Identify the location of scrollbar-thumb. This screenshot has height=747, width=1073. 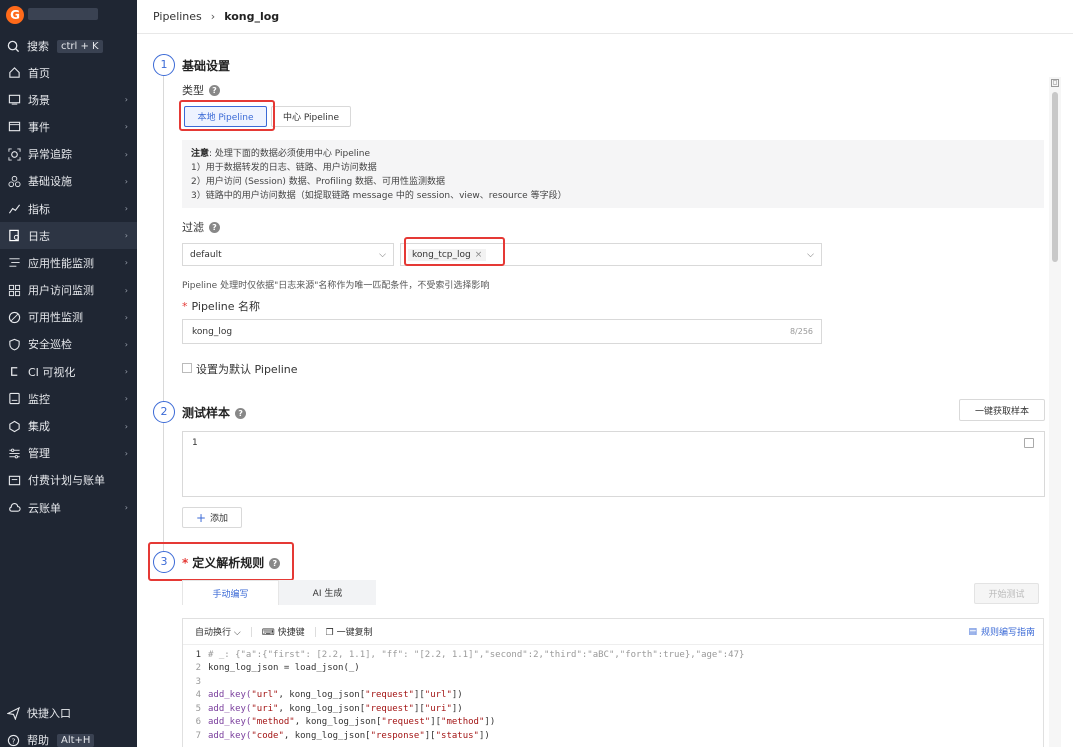
(1055, 177).